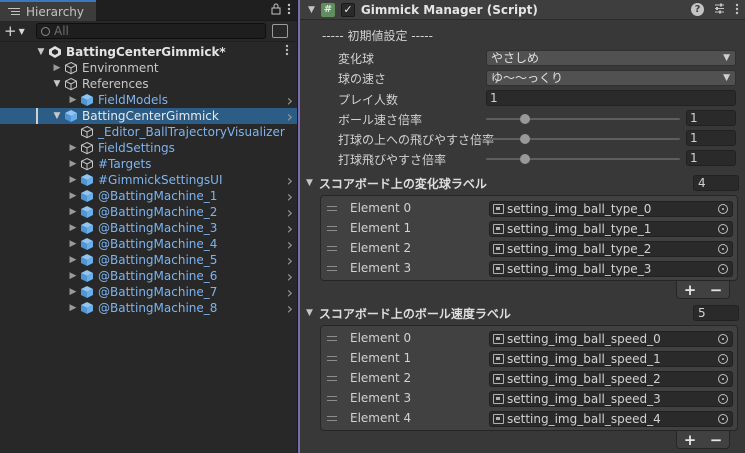  I want to click on presets-icon, so click(719, 10).